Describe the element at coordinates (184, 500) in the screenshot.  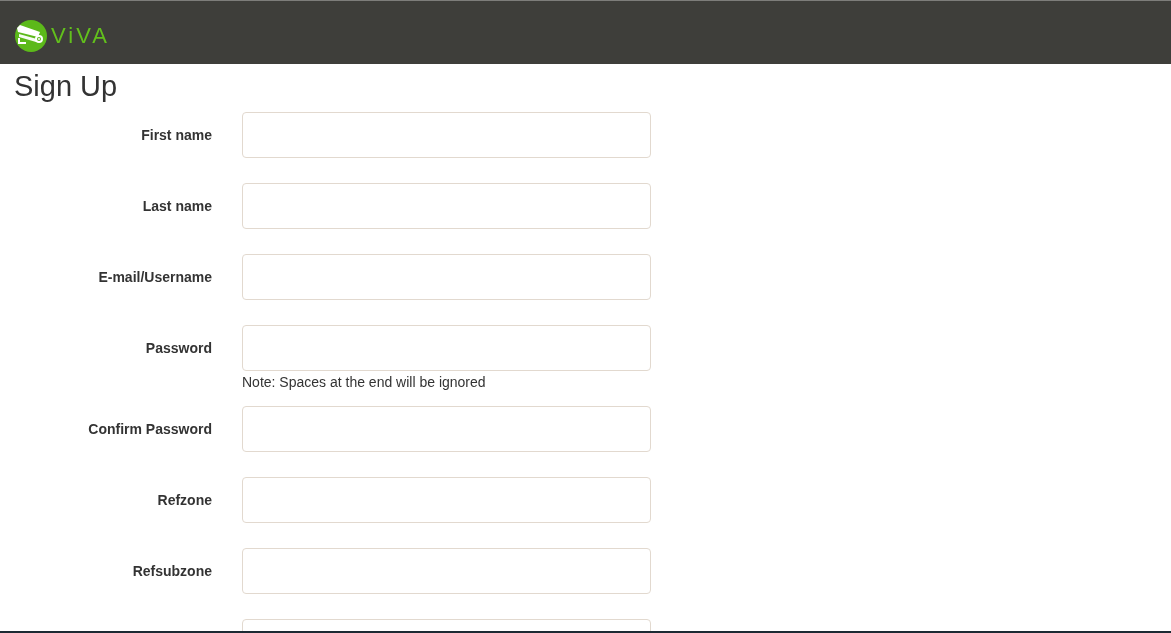
I see `field-label: Refzone` at that location.